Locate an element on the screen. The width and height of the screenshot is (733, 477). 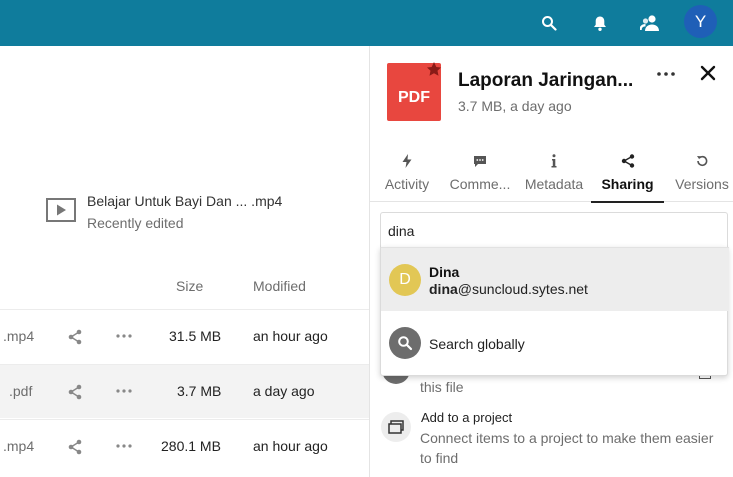
tab-label: Sharing is located at coordinates (627, 184).